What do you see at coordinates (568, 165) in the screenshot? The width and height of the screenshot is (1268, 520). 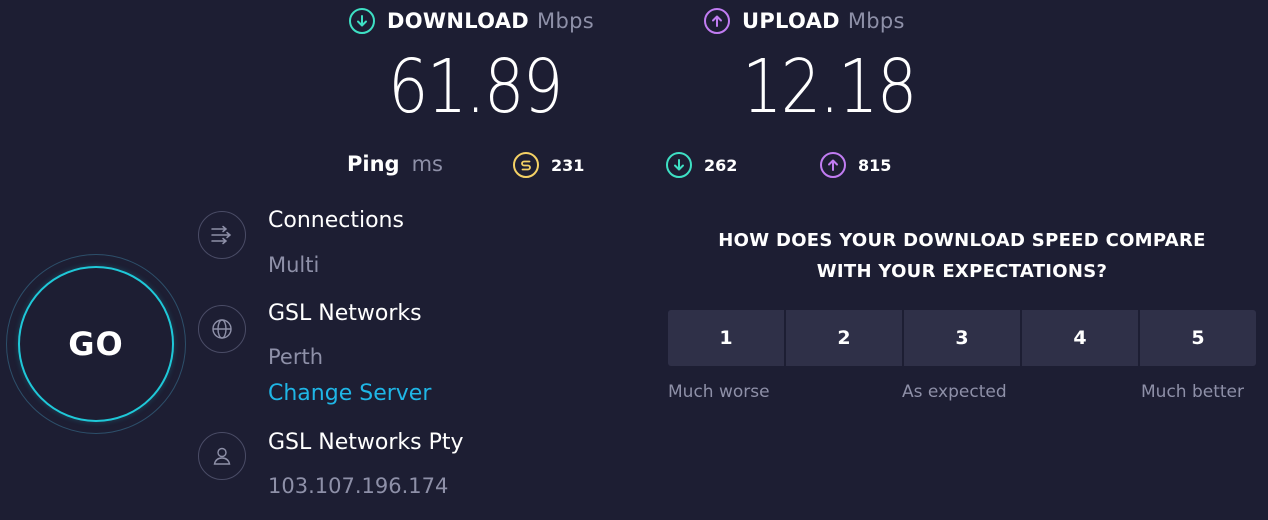 I see `ping-idle-value: 231` at bounding box center [568, 165].